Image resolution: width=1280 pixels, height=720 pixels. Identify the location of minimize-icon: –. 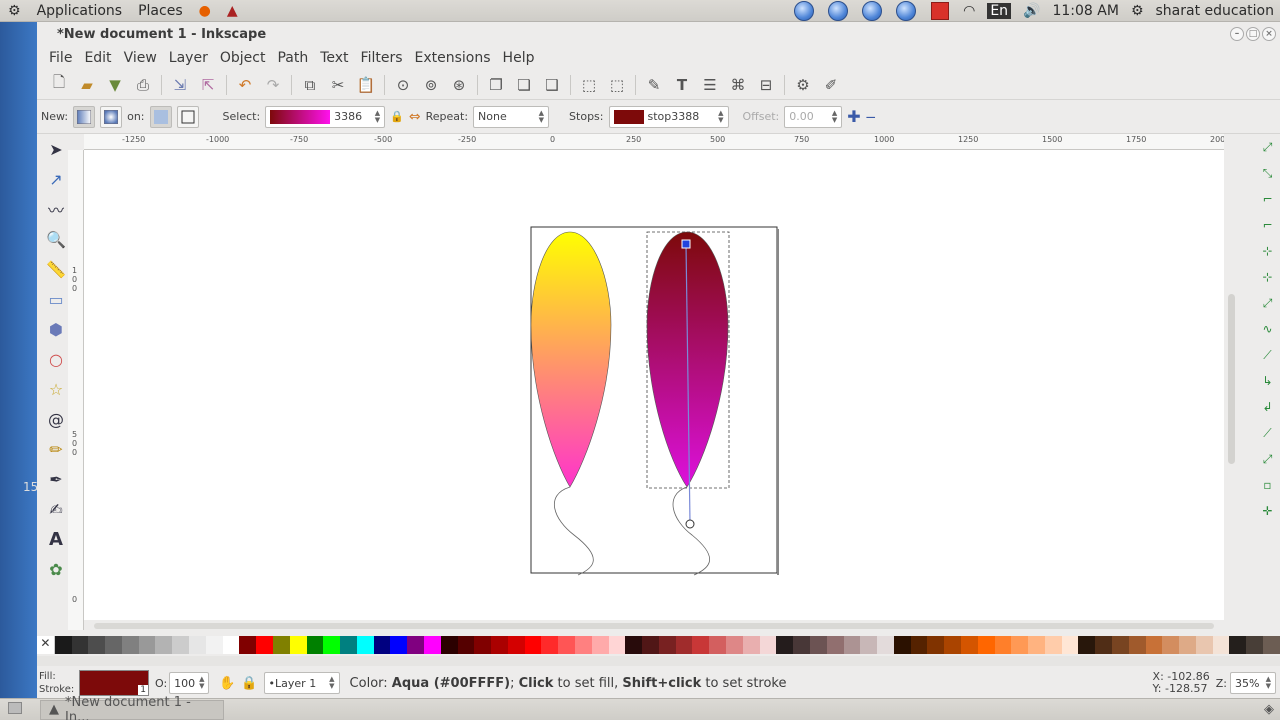
(1237, 34).